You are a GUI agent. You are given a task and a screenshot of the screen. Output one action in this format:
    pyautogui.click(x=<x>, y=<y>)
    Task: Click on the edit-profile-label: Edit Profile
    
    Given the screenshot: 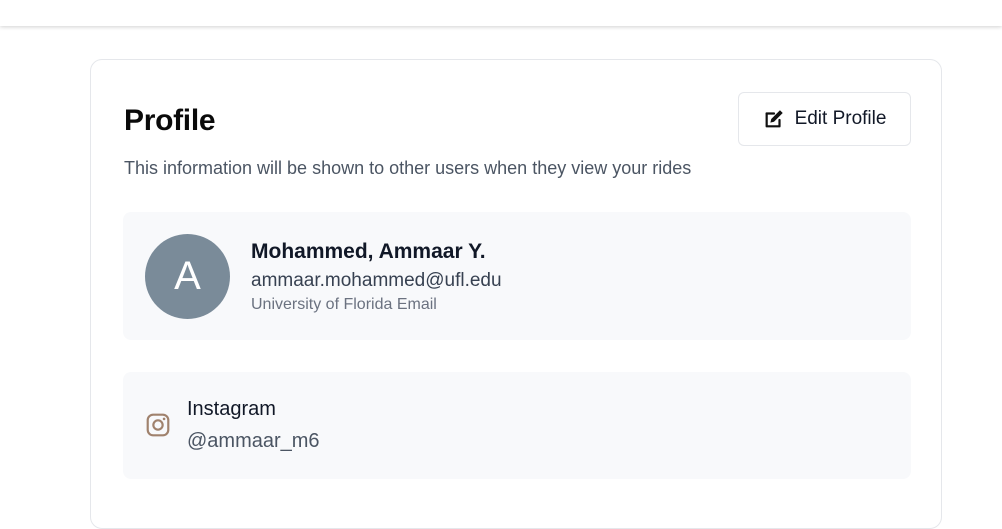 What is the action you would take?
    pyautogui.click(x=840, y=118)
    